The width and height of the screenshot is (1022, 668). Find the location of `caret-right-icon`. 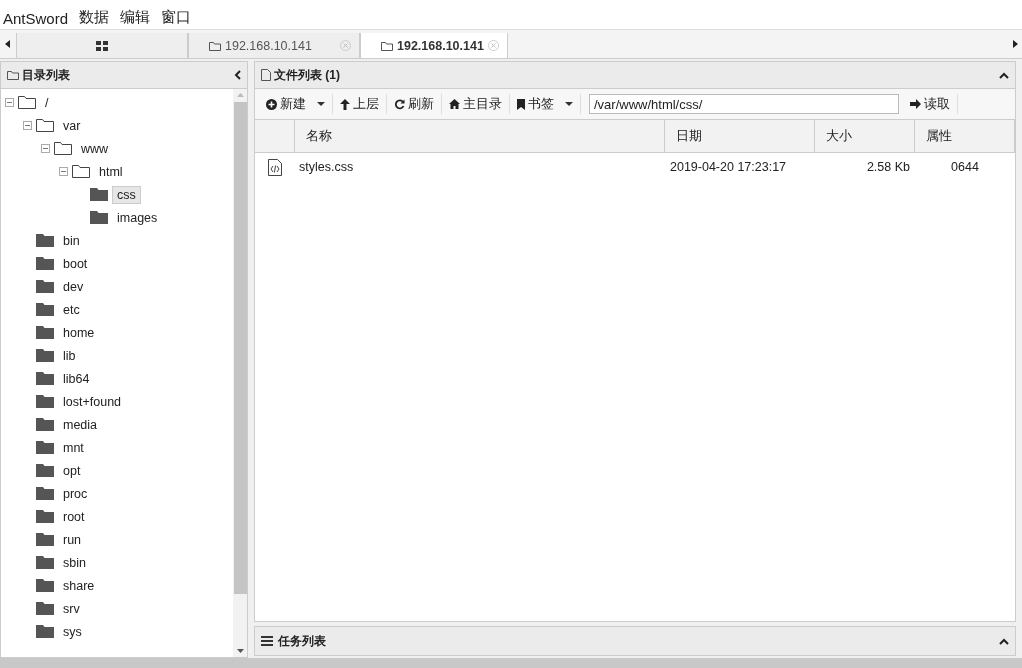

caret-right-icon is located at coordinates (1015, 44).